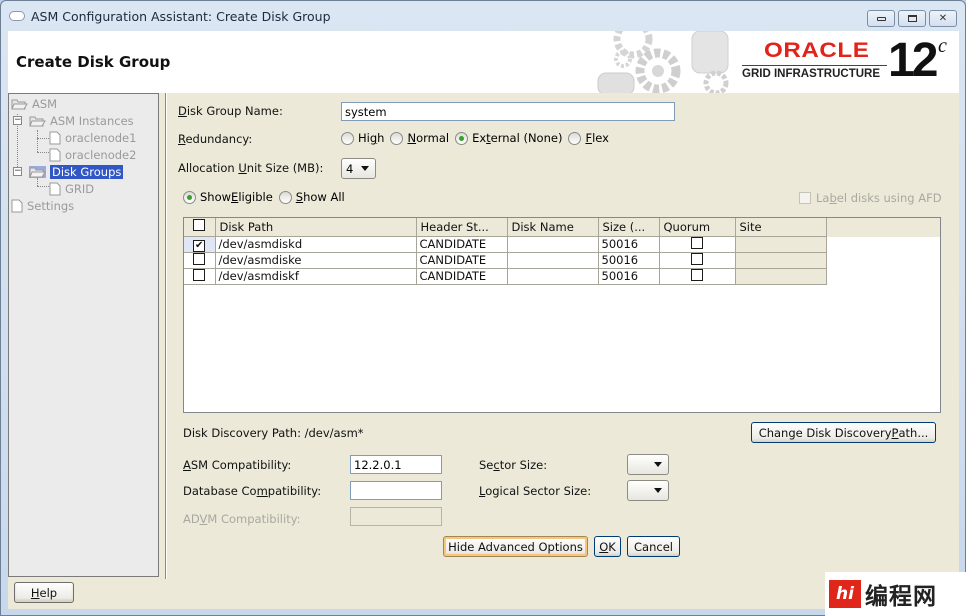 Image resolution: width=966 pixels, height=616 pixels. What do you see at coordinates (515, 546) in the screenshot?
I see `hide-advanced-options-button: Hide Advanced Options` at bounding box center [515, 546].